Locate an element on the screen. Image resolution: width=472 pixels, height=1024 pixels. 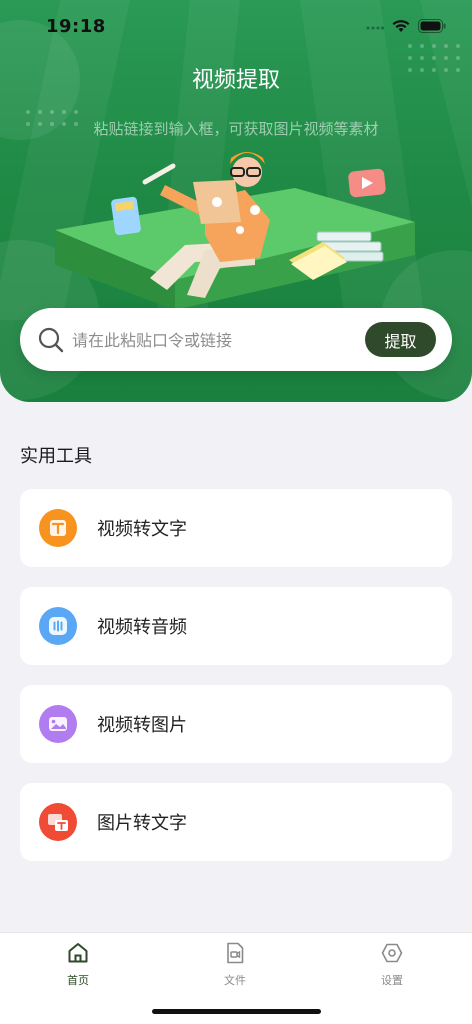
tool-label: 视频转音频 is located at coordinates (142, 627).